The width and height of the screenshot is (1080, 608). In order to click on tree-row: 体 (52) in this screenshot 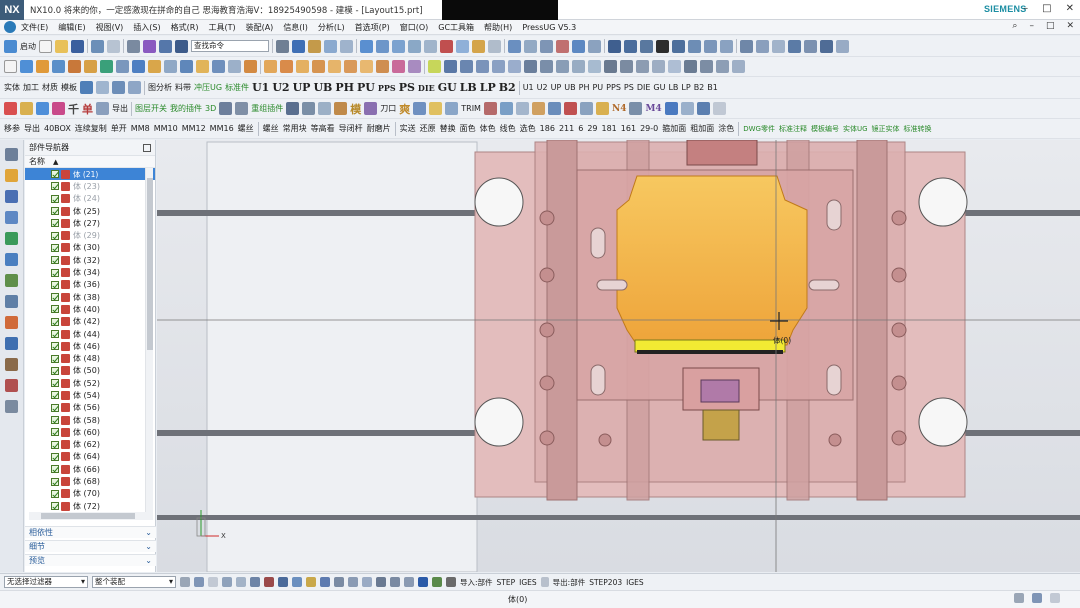, I will do `click(90, 383)`.